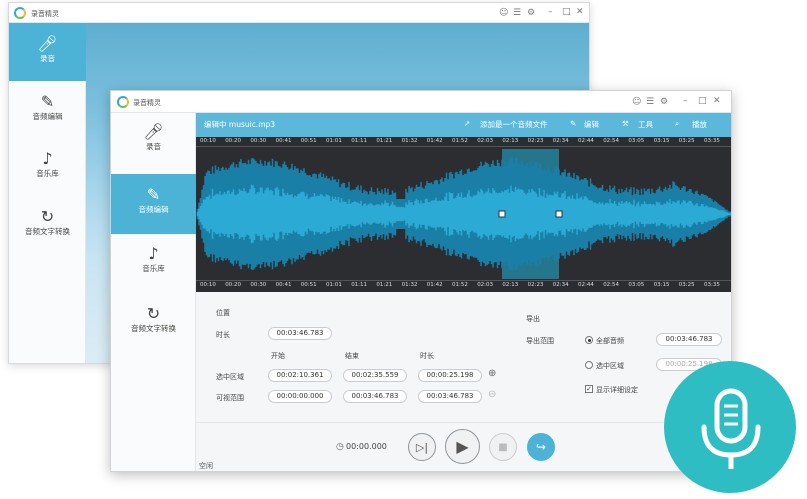 This screenshot has height=499, width=807. Describe the element at coordinates (153, 204) in the screenshot. I see `sidebar-item-edit: ✎ 音频编辑` at that location.